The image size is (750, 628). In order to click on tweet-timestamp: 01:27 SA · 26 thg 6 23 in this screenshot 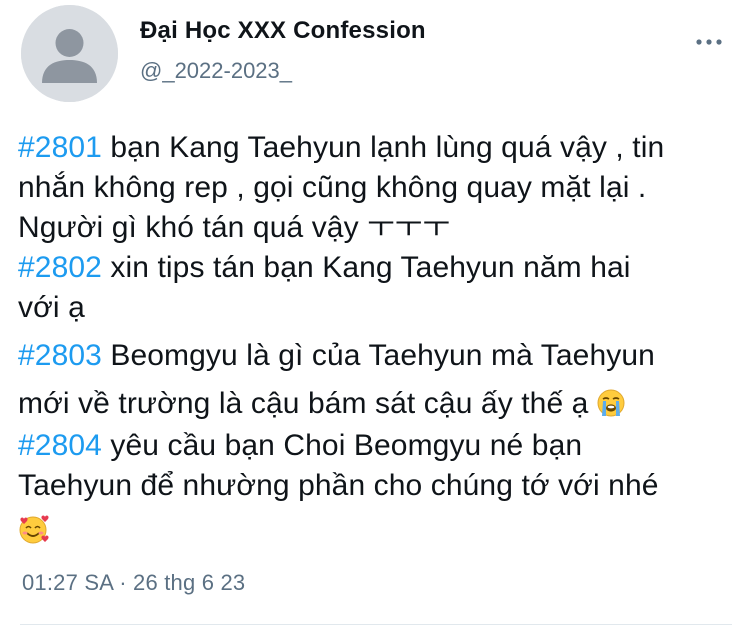, I will do `click(133, 583)`.